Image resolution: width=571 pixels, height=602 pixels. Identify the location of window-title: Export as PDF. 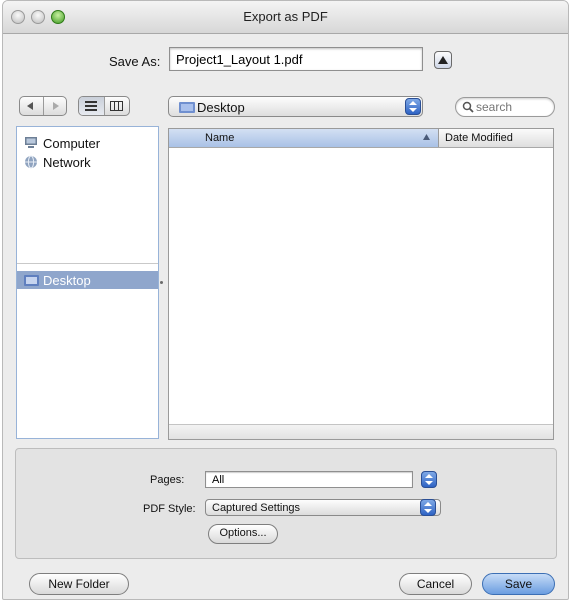
(285, 16).